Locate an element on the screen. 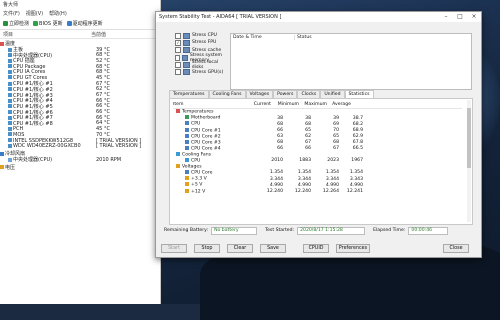  log-datetime-header: Date & Time is located at coordinates (263, 37).